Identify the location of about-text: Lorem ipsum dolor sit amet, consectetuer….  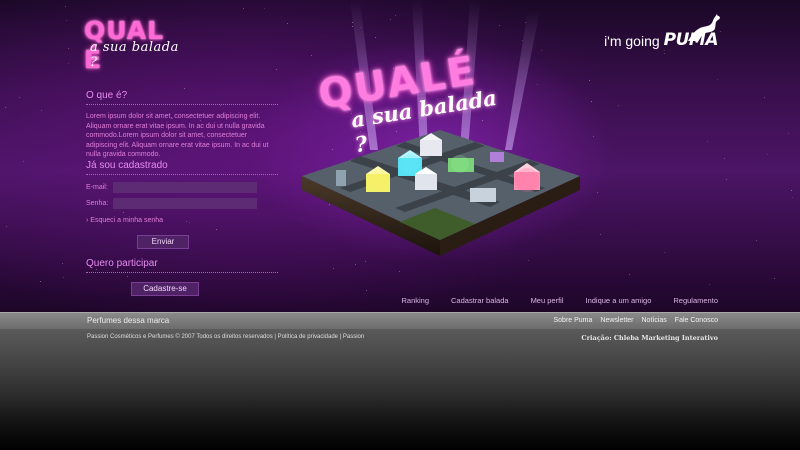
(177, 135).